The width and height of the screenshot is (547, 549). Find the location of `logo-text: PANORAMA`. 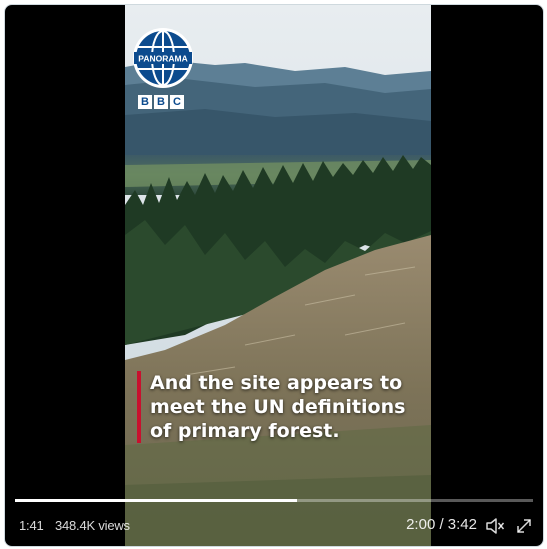

logo-text: PANORAMA is located at coordinates (162, 59).